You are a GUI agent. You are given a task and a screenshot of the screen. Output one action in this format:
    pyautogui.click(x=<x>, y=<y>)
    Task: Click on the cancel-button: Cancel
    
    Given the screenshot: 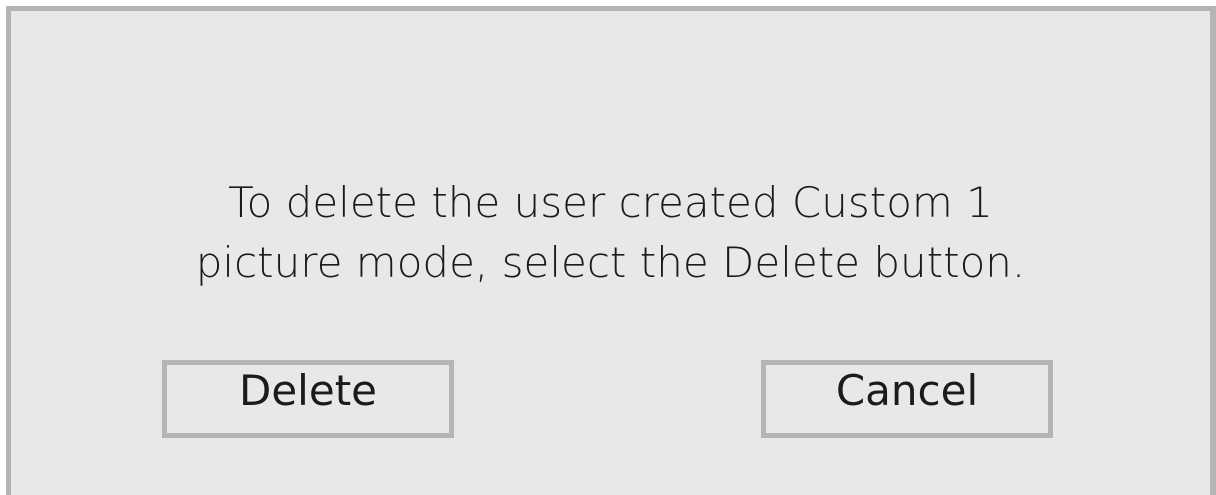 What is the action you would take?
    pyautogui.click(x=907, y=399)
    